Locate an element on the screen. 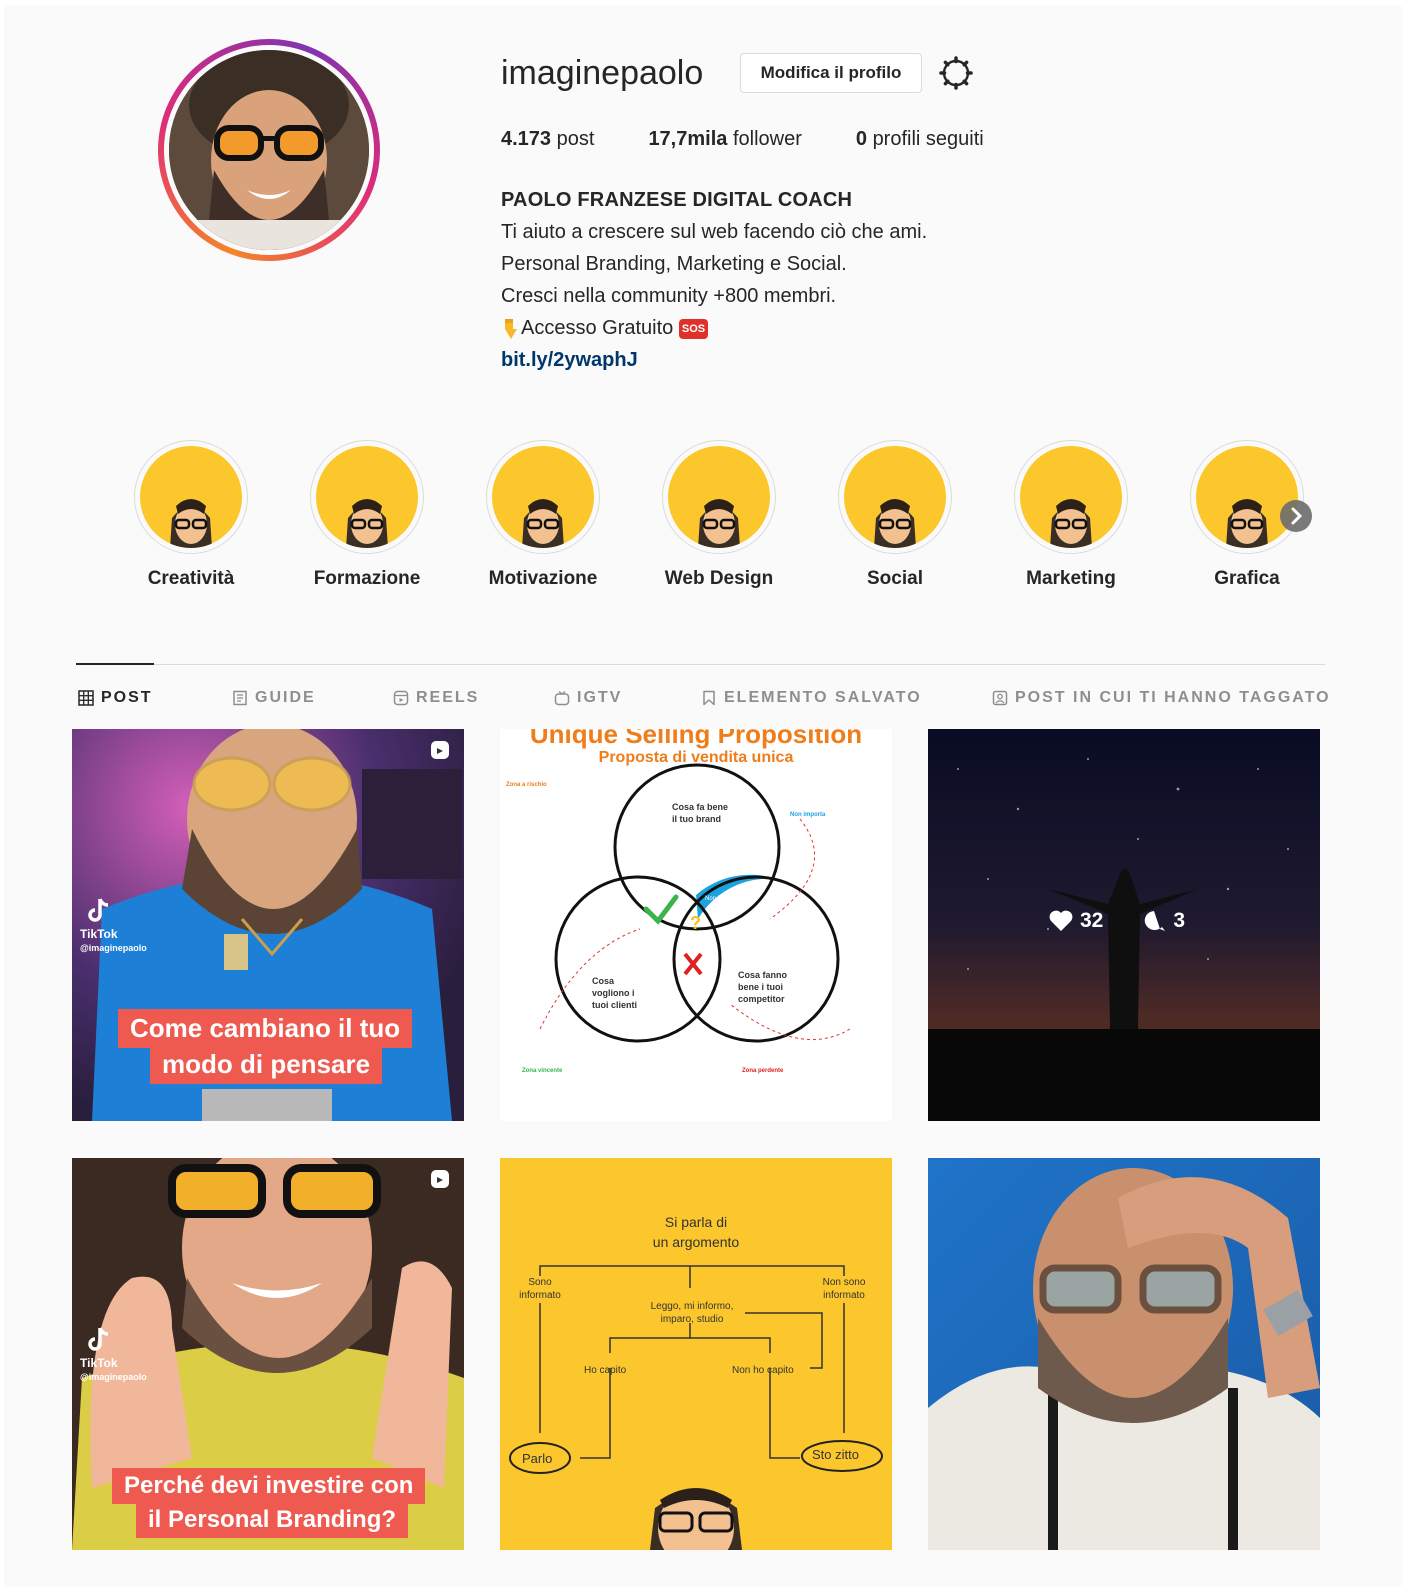  bio-name: PAOLO FRANZESE DIGITAL COACH is located at coordinates (677, 200).